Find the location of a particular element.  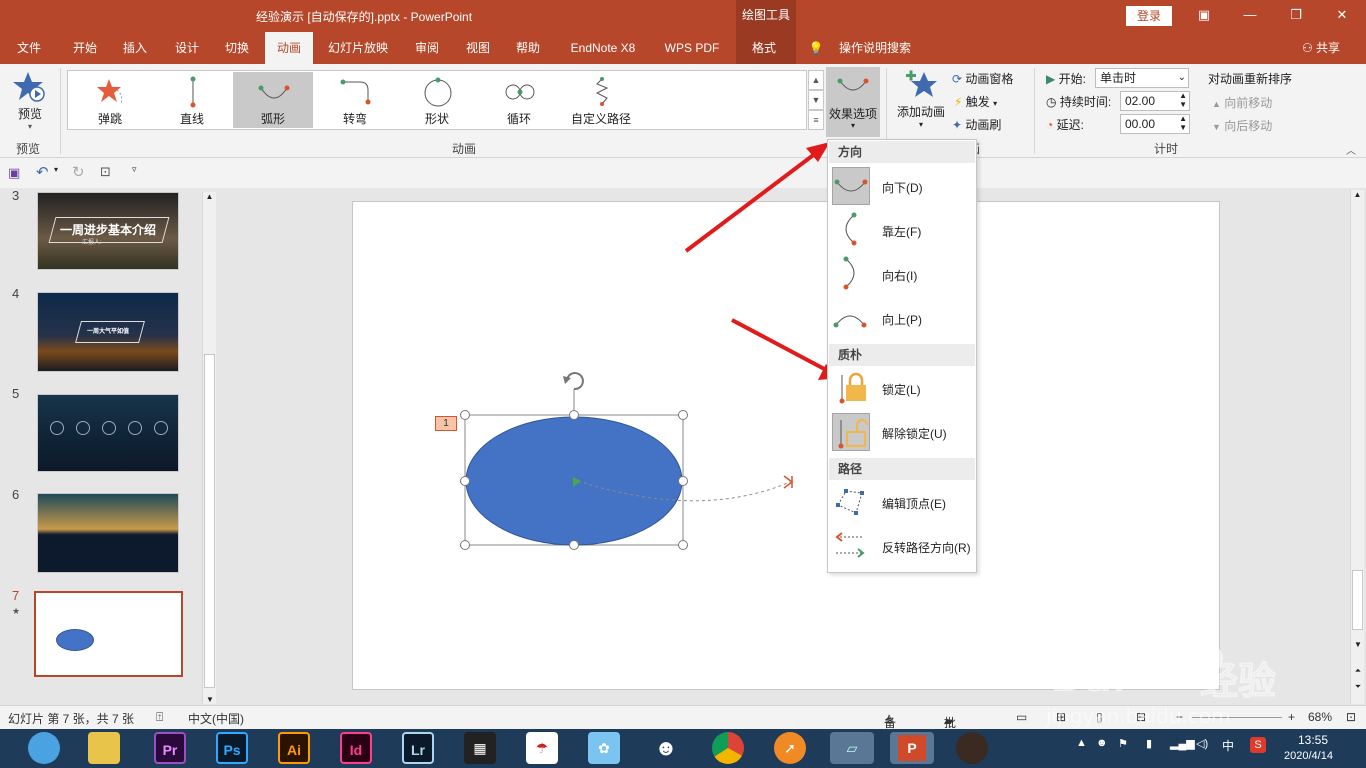

lightroom-icon: Lr is located at coordinates (418, 748).